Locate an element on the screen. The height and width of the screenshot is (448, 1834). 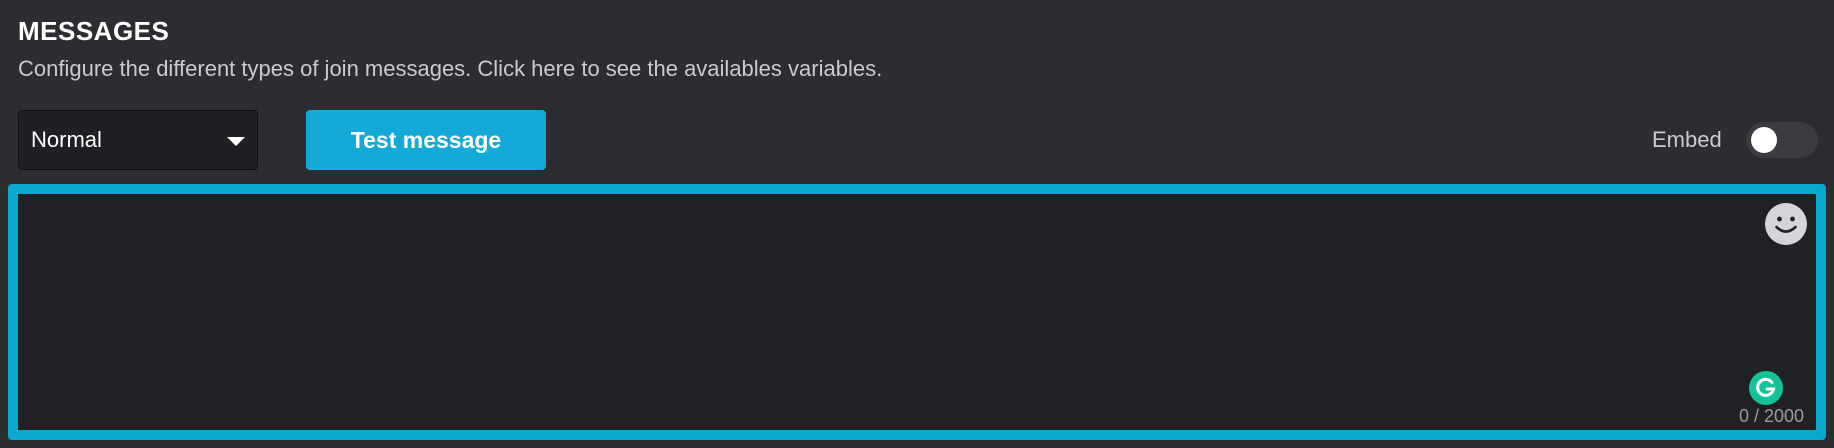
test-message-button: Test message is located at coordinates (426, 140).